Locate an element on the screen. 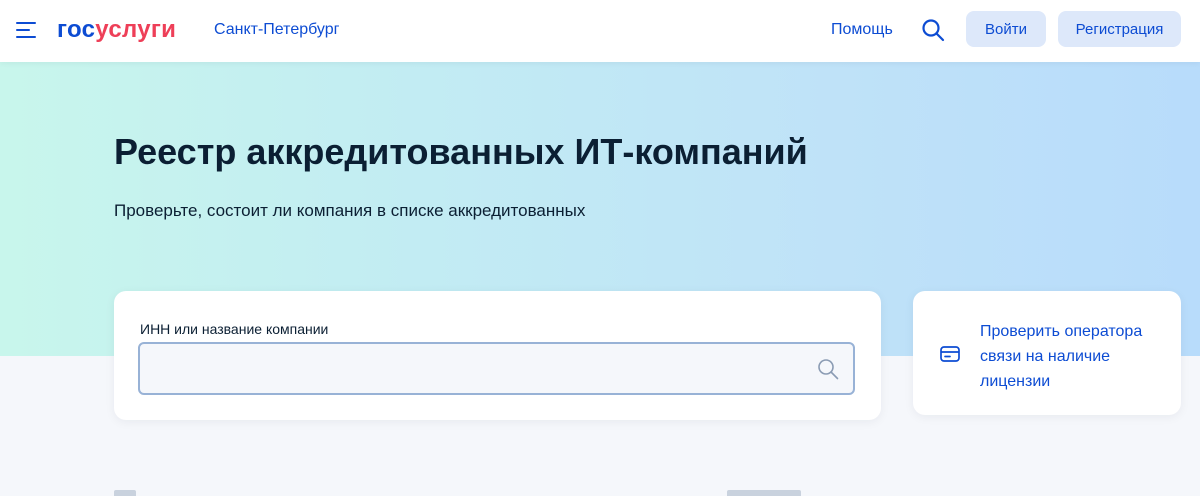 This screenshot has height=496, width=1200. logo-part-gos: гос is located at coordinates (76, 29).